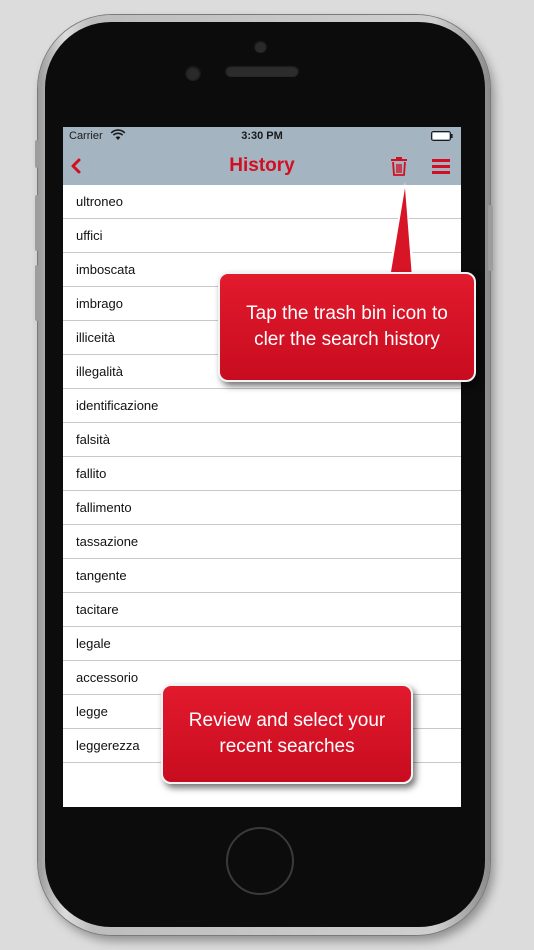  I want to click on earpiece-speaker, so click(262, 71).